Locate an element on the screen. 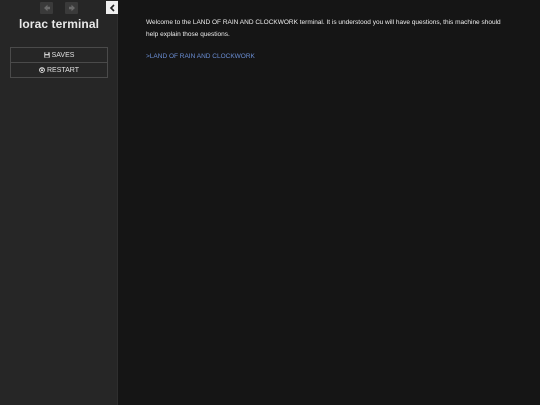 The width and height of the screenshot is (540, 405). arrow-left-icon is located at coordinates (46, 8).